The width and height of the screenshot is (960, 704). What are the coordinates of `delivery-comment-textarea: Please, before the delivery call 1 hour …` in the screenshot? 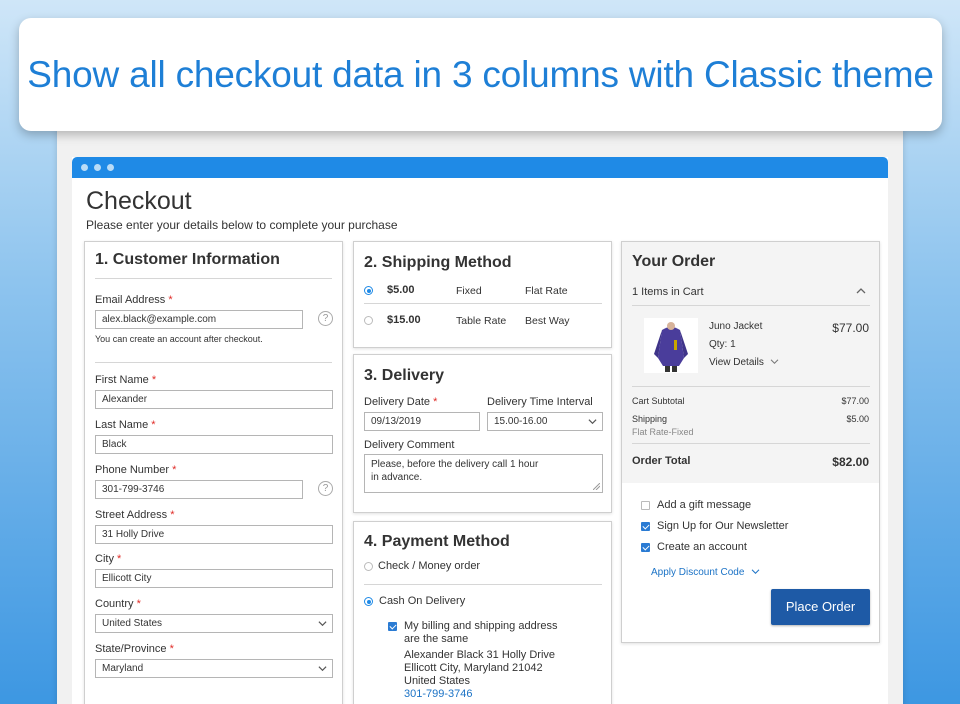 It's located at (483, 473).